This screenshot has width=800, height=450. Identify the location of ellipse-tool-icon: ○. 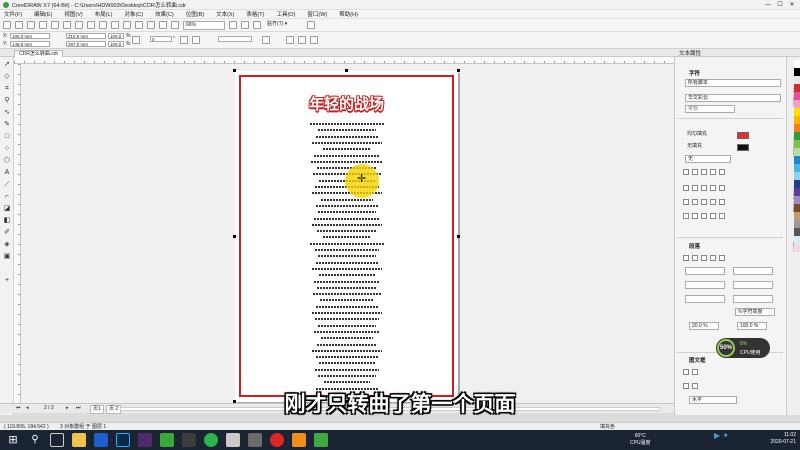
(7, 149).